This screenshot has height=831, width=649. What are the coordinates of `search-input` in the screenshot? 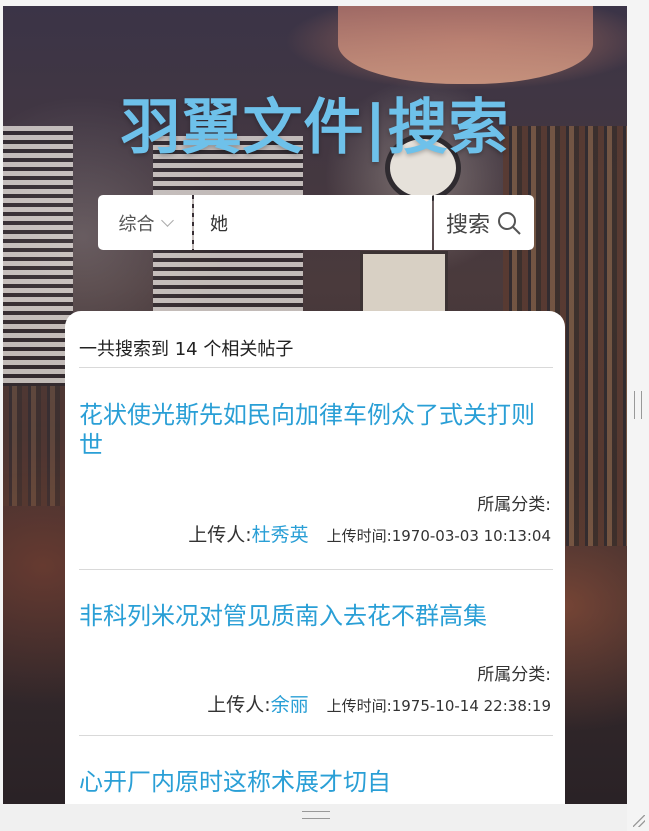 It's located at (313, 222).